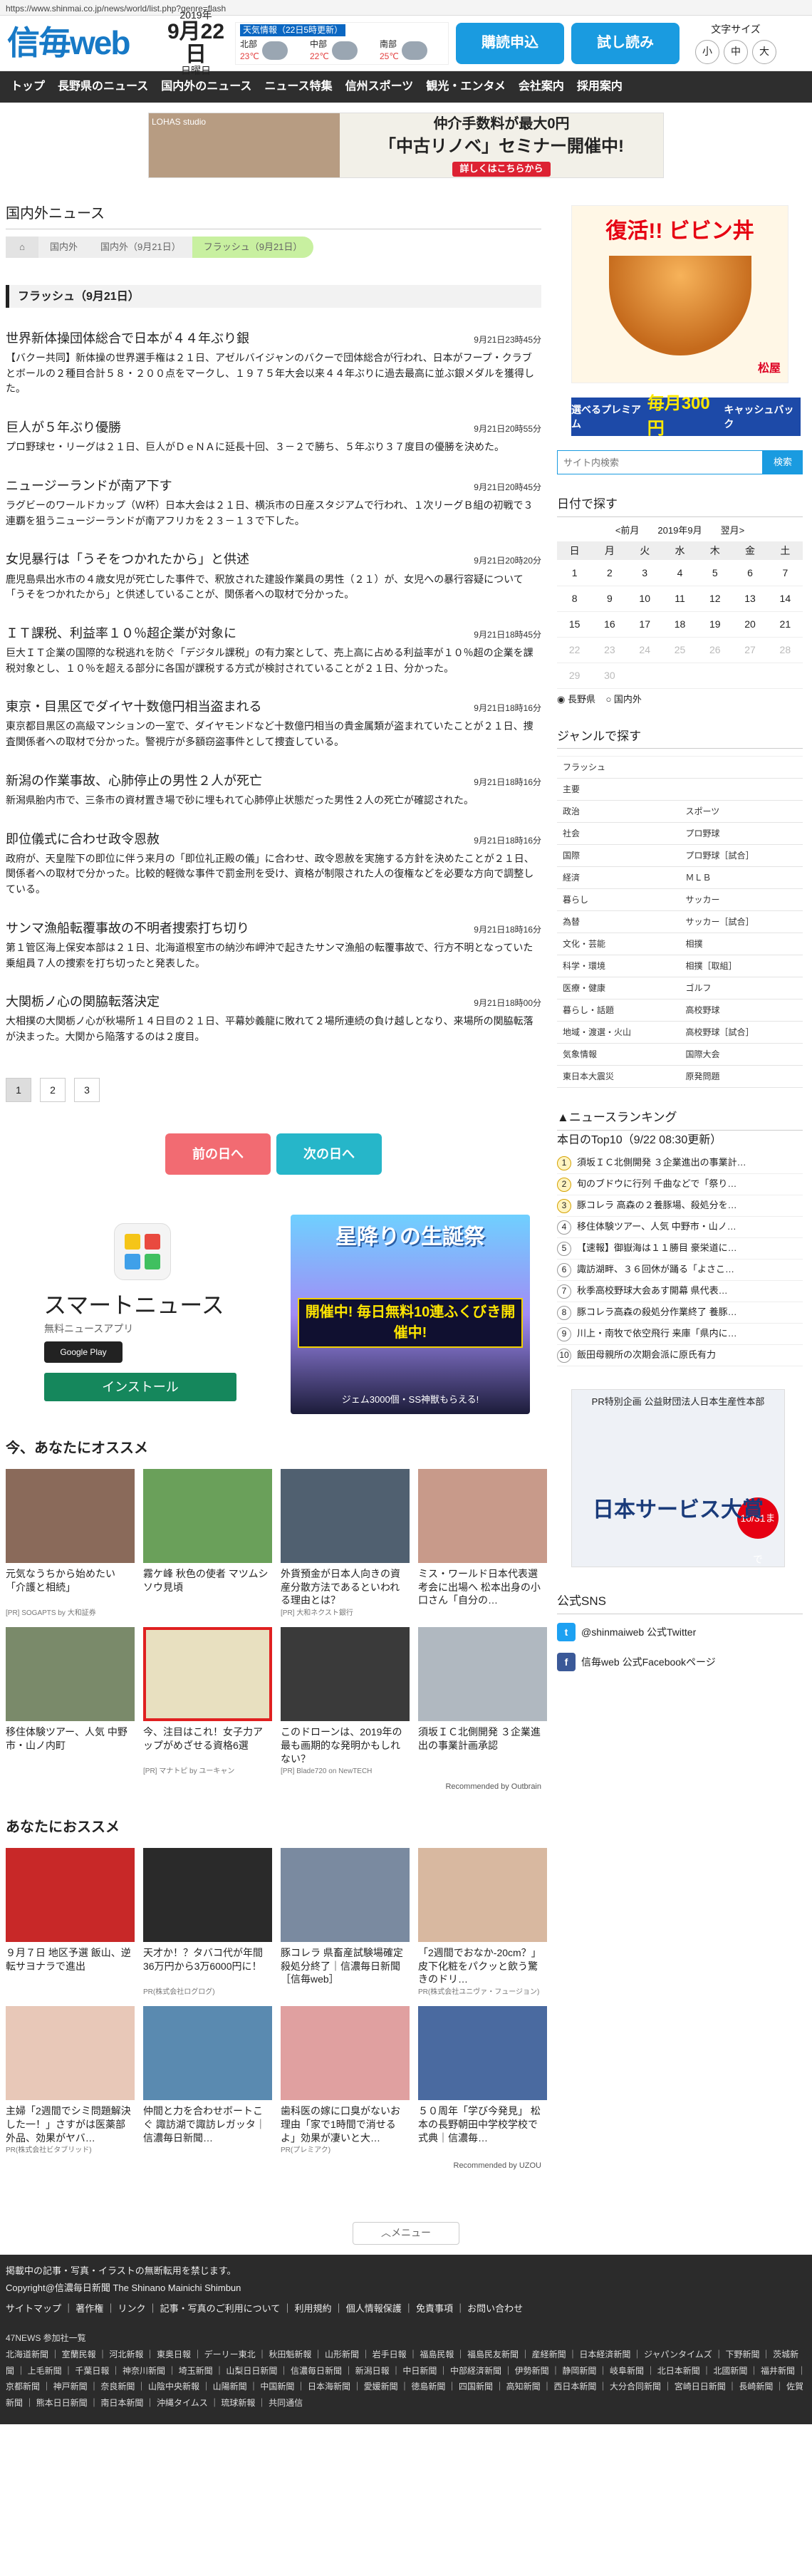 This screenshot has height=2576, width=812. I want to click on next-month-link: 翌月>, so click(733, 531).